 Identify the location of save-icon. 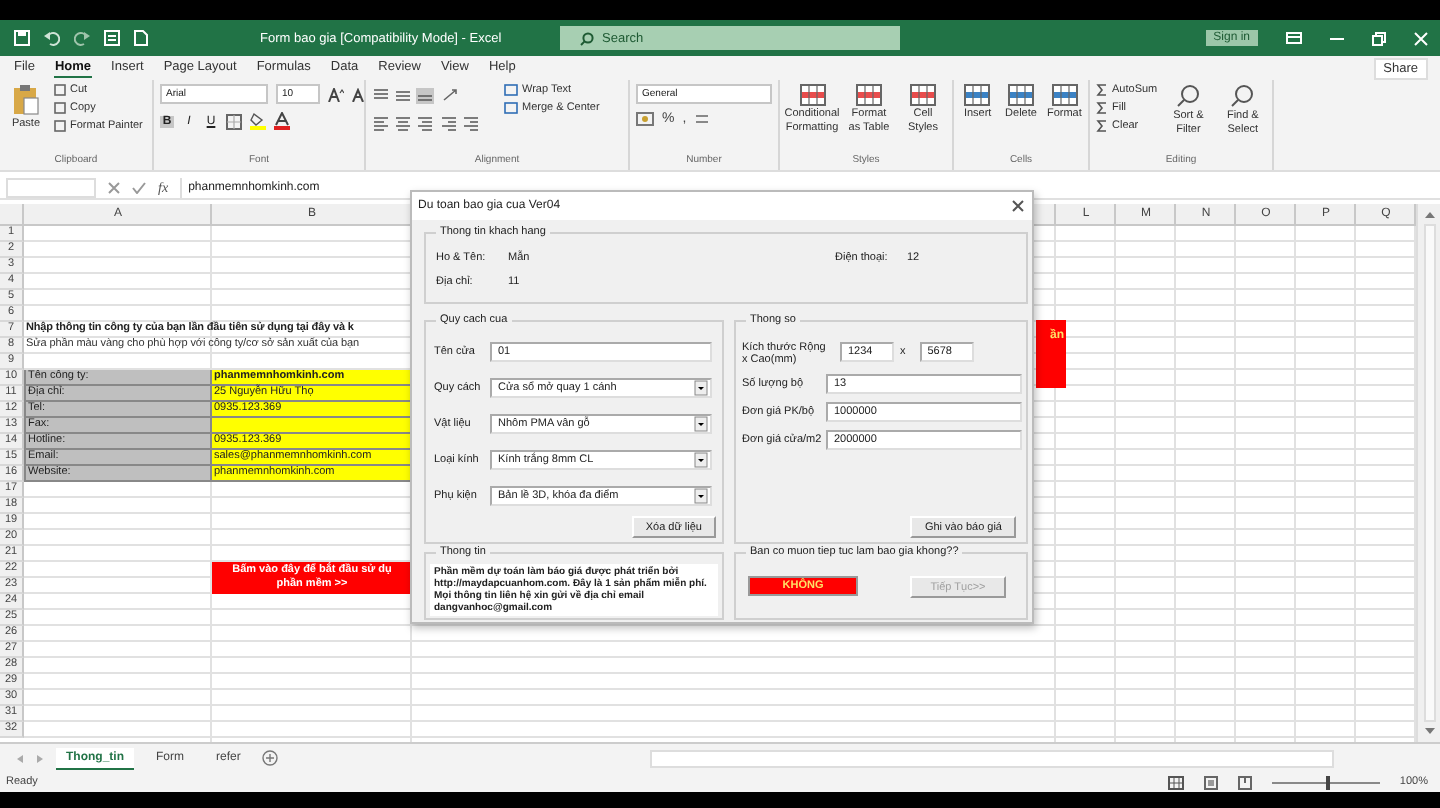
(22, 38).